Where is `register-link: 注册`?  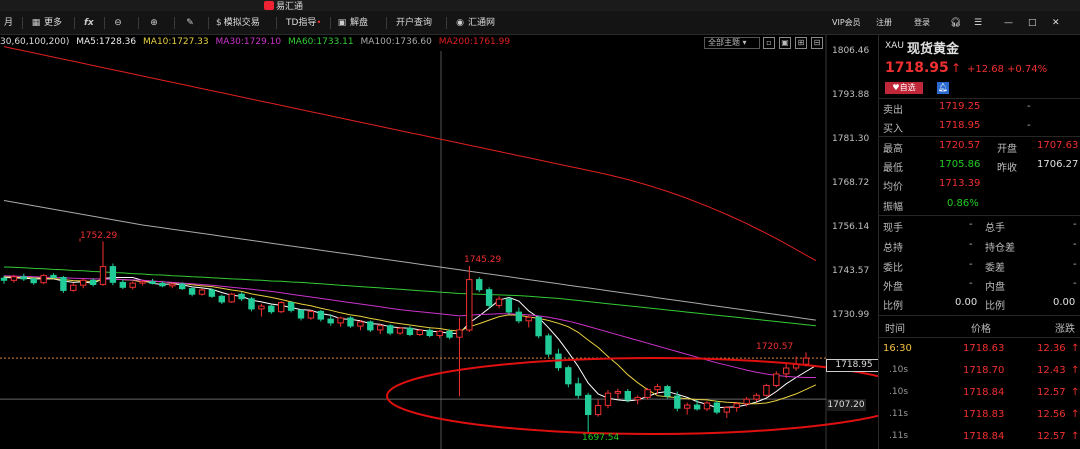
register-link: 注册 is located at coordinates (884, 23).